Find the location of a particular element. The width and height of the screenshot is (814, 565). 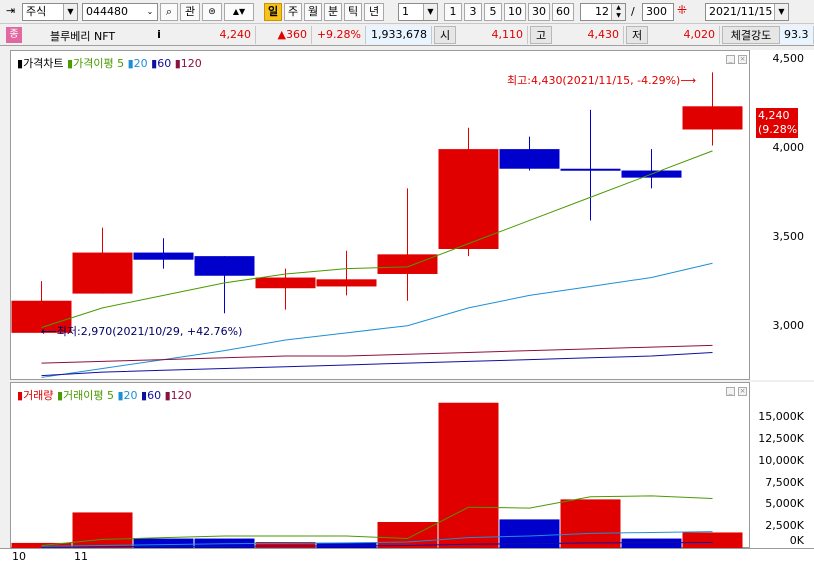

volume-tick-label: 10,000K is located at coordinates (781, 460).